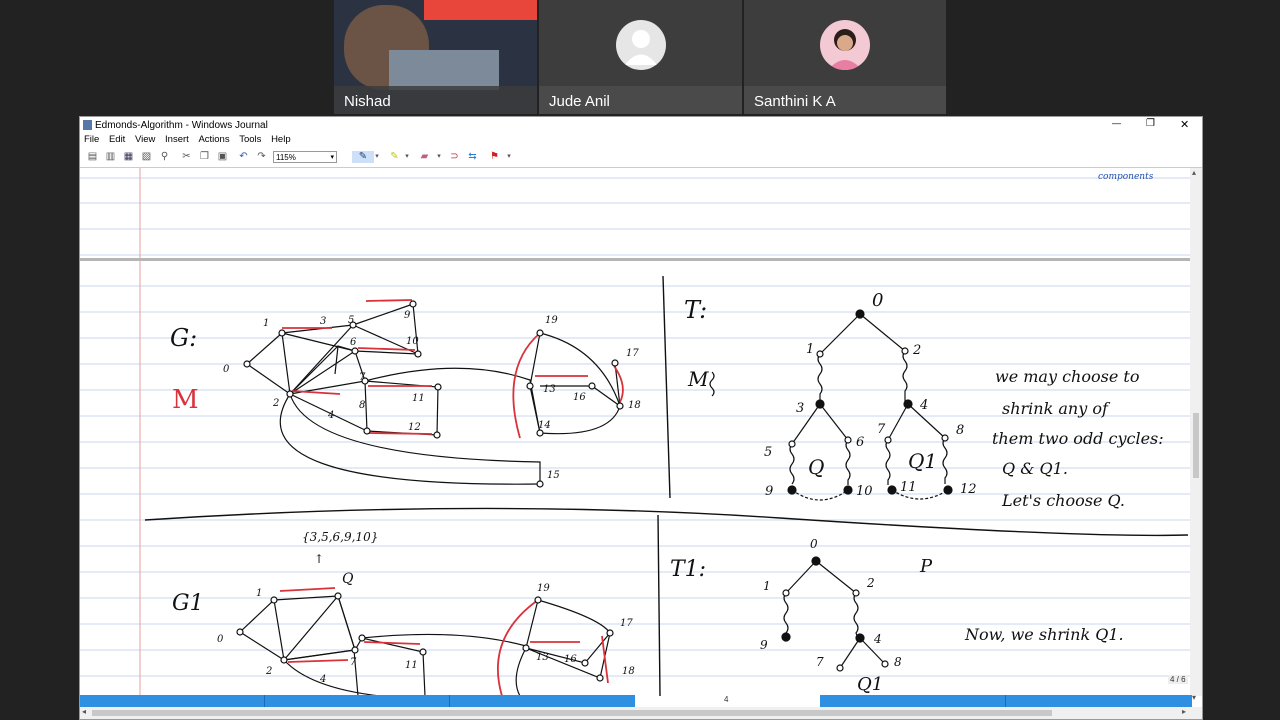 Image resolution: width=1280 pixels, height=720 pixels. What do you see at coordinates (726, 699) in the screenshot?
I see `page-number: 4` at bounding box center [726, 699].